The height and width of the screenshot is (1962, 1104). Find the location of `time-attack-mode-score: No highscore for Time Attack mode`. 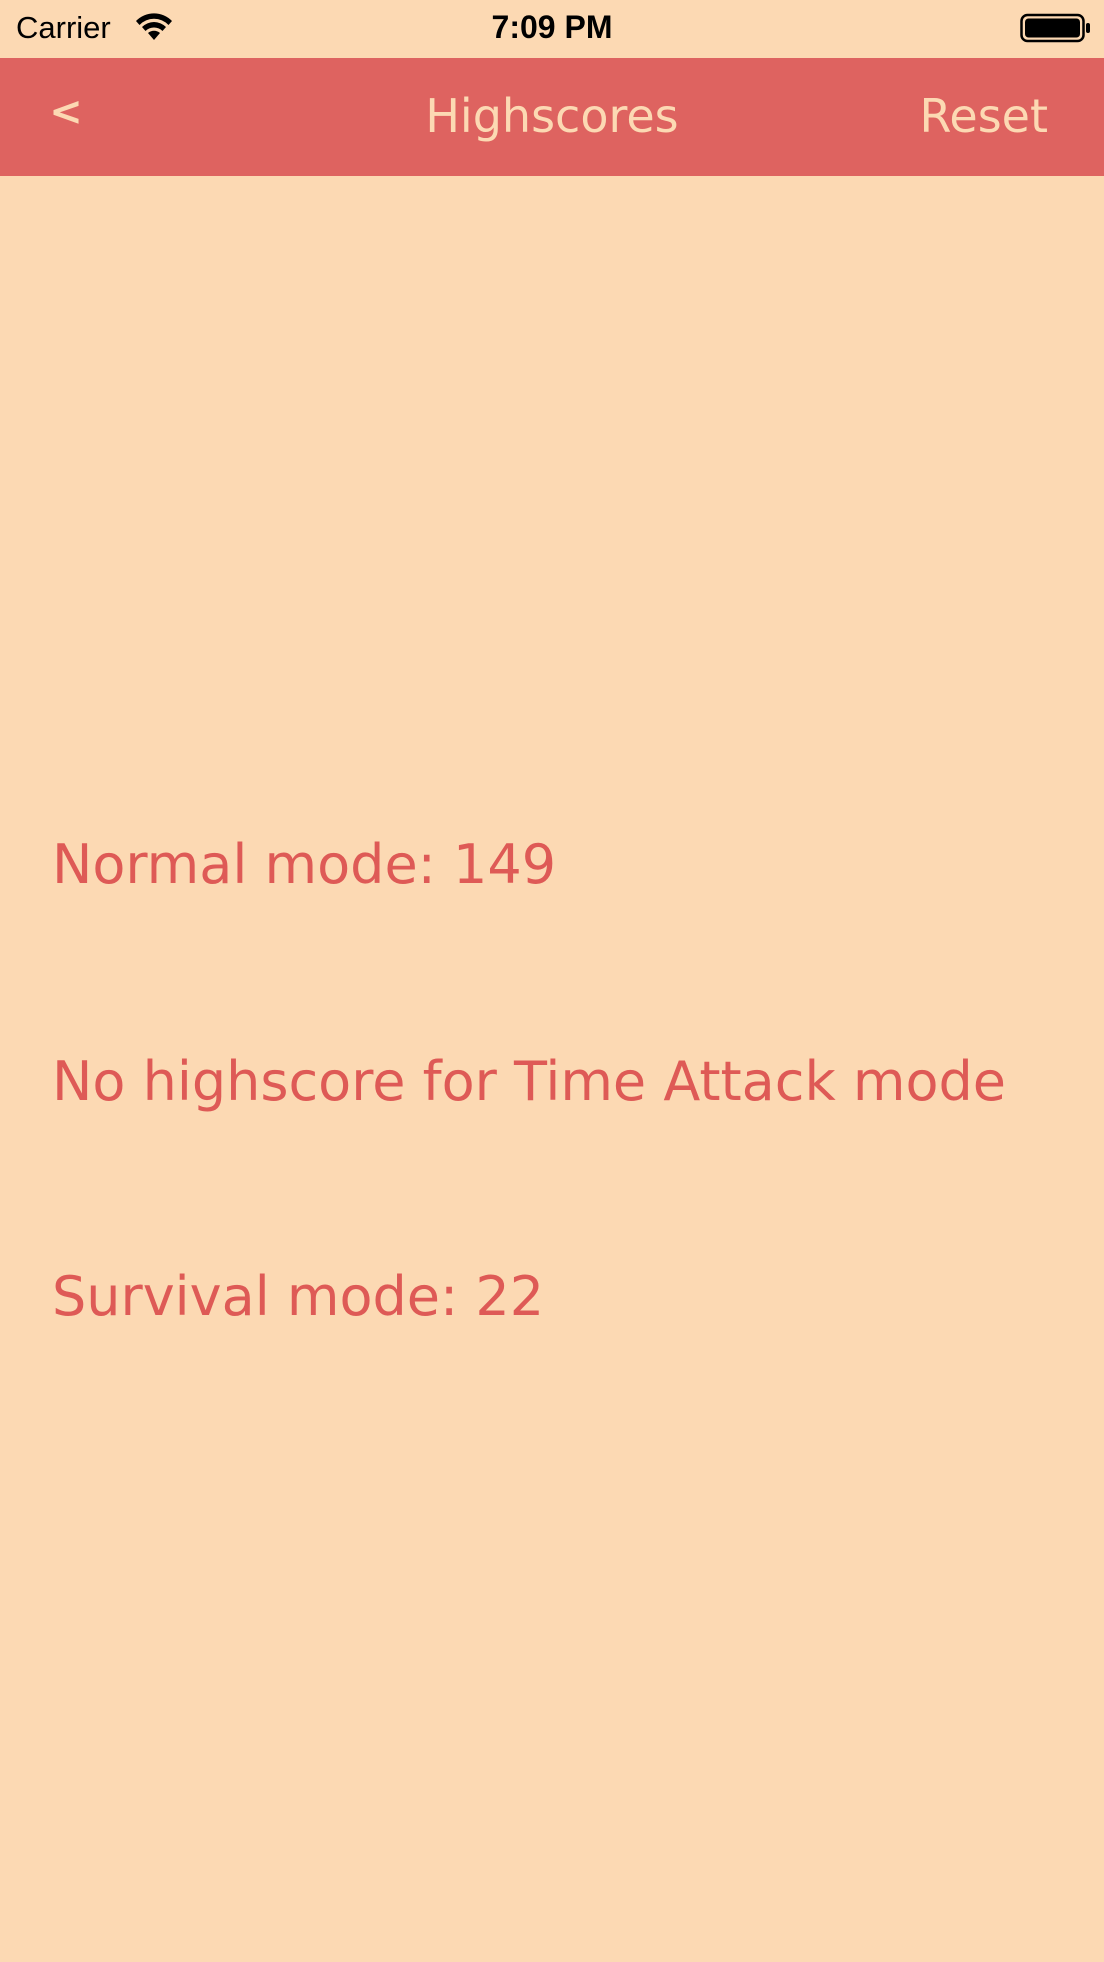

time-attack-mode-score: No highscore for Time Attack mode is located at coordinates (529, 1081).